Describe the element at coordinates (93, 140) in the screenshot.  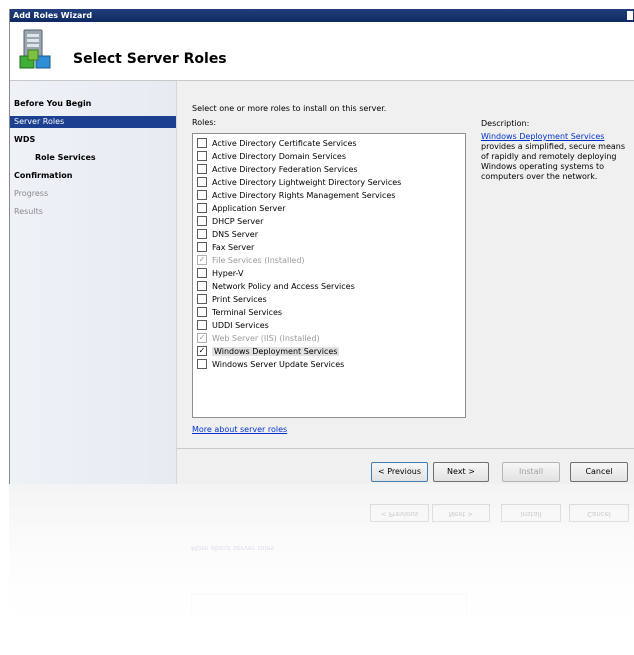
I see `nav-item-wds: WDS` at that location.